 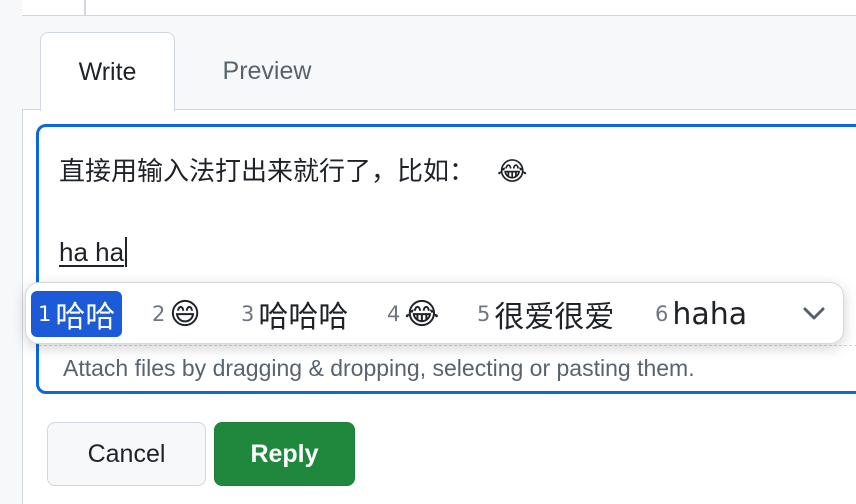 I want to click on candidate-number: 4, so click(x=394, y=314).